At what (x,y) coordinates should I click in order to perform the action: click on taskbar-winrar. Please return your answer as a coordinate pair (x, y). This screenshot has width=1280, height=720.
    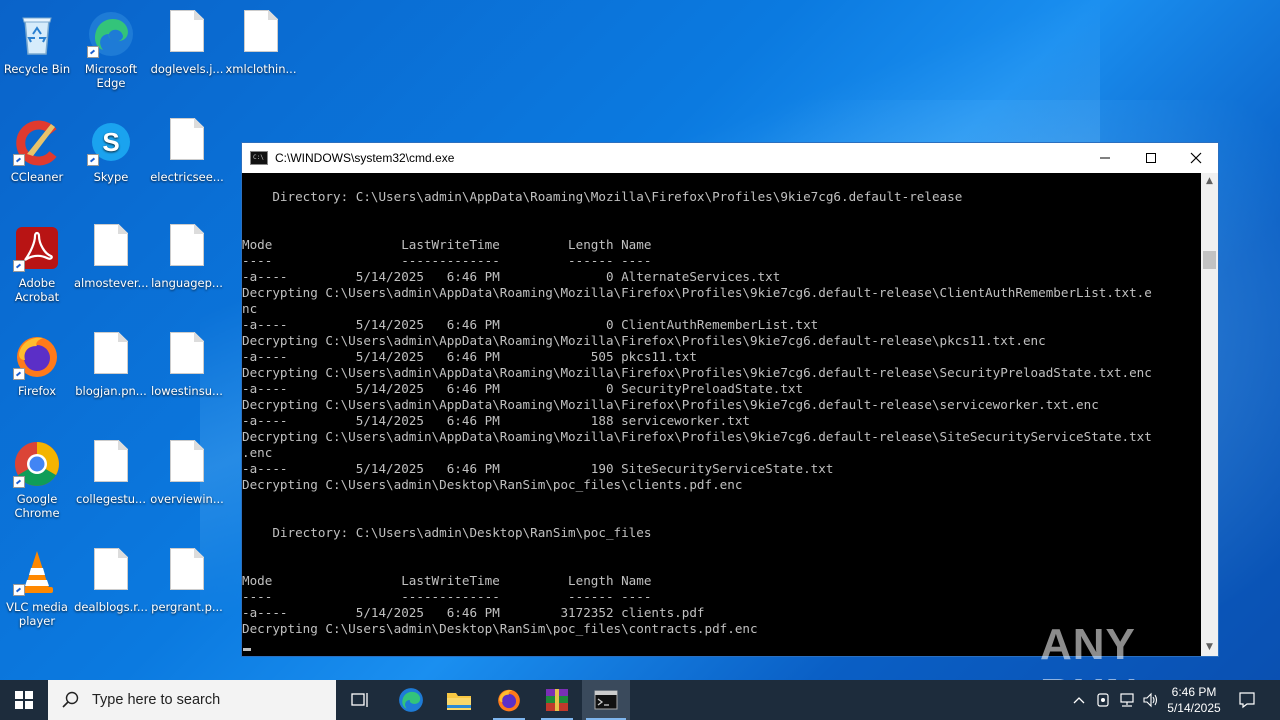
    Looking at the image, I should click on (557, 700).